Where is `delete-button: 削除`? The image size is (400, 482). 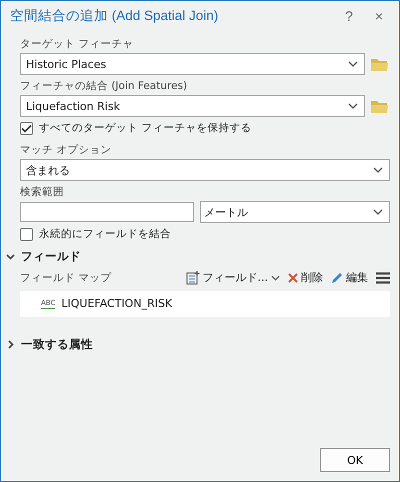 delete-button: 削除 is located at coordinates (305, 277).